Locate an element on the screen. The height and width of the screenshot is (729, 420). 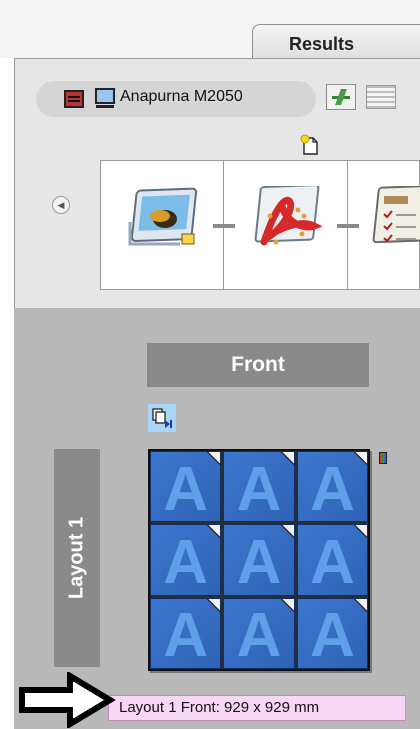
monitor-icon is located at coordinates (105, 98).